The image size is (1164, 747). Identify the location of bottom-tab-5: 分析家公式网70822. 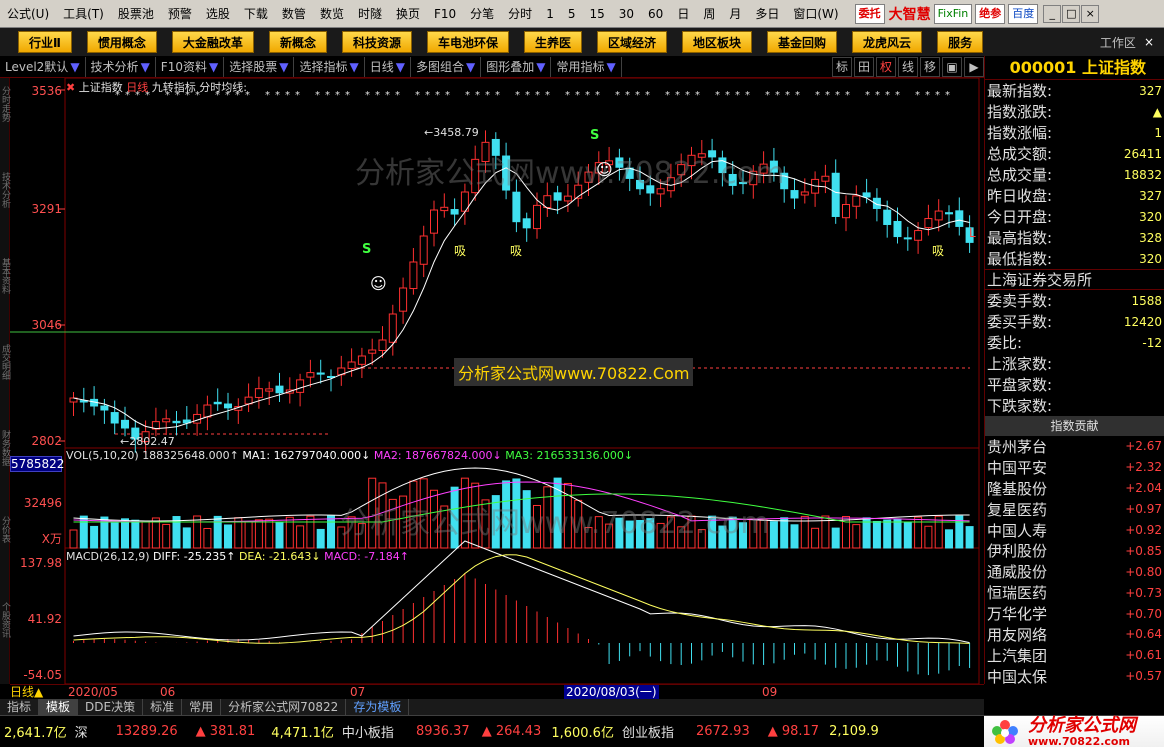
(284, 707).